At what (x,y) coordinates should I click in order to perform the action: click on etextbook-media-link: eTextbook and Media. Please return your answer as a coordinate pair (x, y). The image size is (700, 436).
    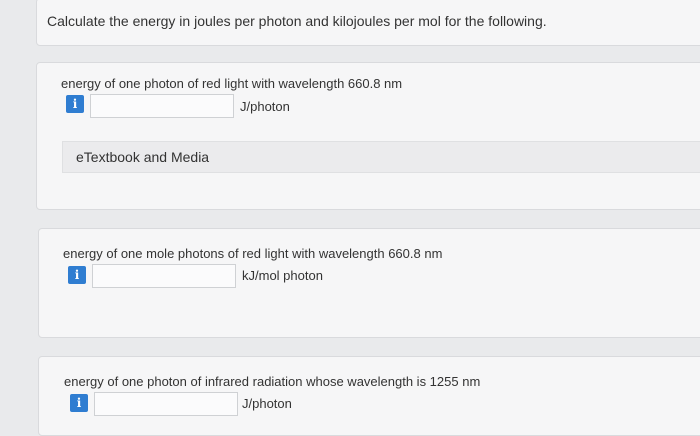
    Looking at the image, I should click on (381, 157).